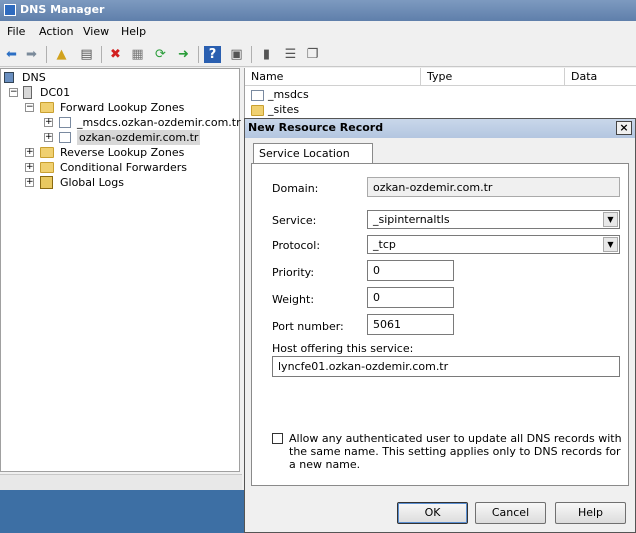 The image size is (636, 533). What do you see at coordinates (16, 31) in the screenshot?
I see `menu-file: File` at bounding box center [16, 31].